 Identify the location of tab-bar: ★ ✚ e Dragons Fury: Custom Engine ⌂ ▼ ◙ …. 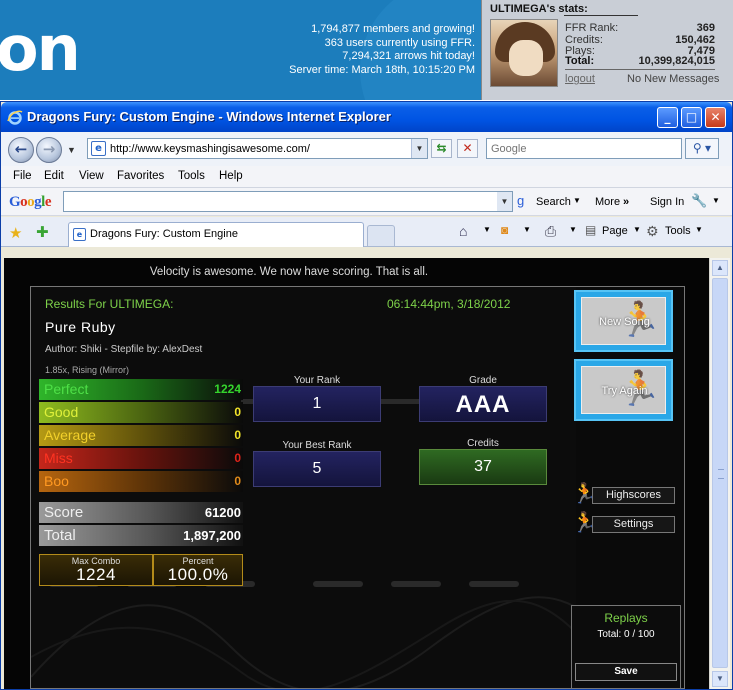
(366, 232).